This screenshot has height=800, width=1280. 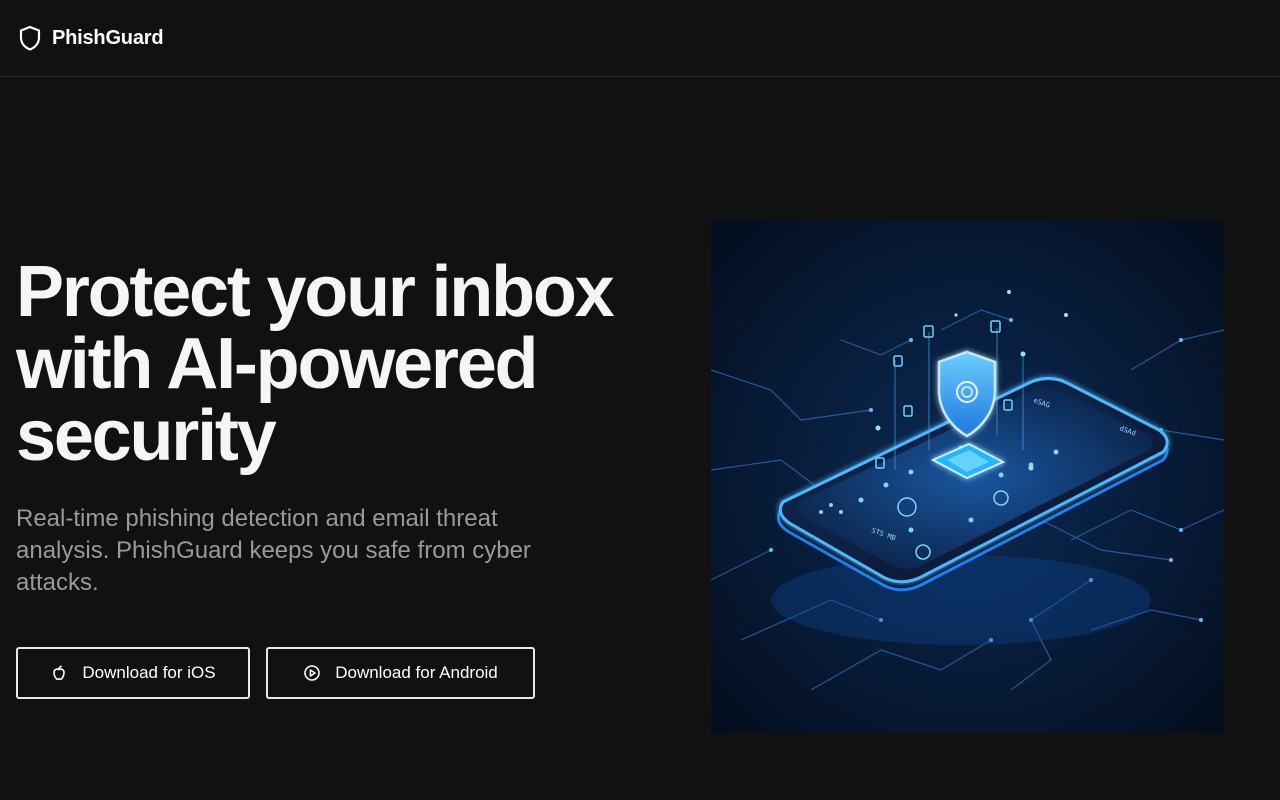 I want to click on brand-logo-link: PhishGuard, so click(x=91, y=38).